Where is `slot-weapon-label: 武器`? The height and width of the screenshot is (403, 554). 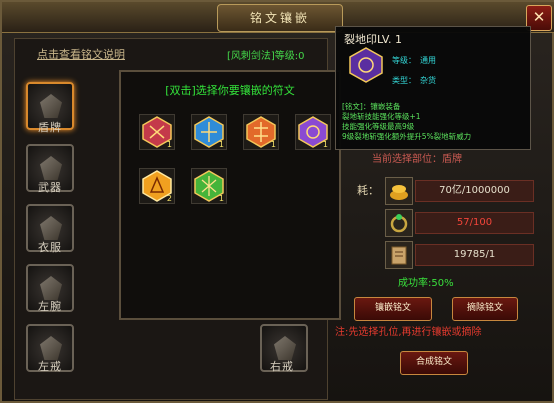 slot-weapon-label: 武器 is located at coordinates (50, 187).